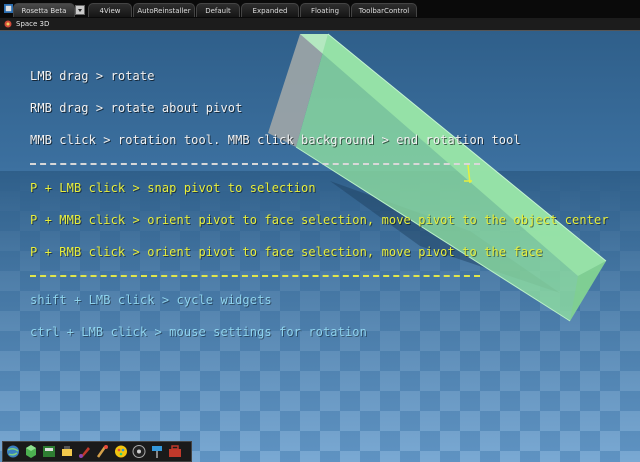  I want to click on viewport-title: Space 3D, so click(33, 24).